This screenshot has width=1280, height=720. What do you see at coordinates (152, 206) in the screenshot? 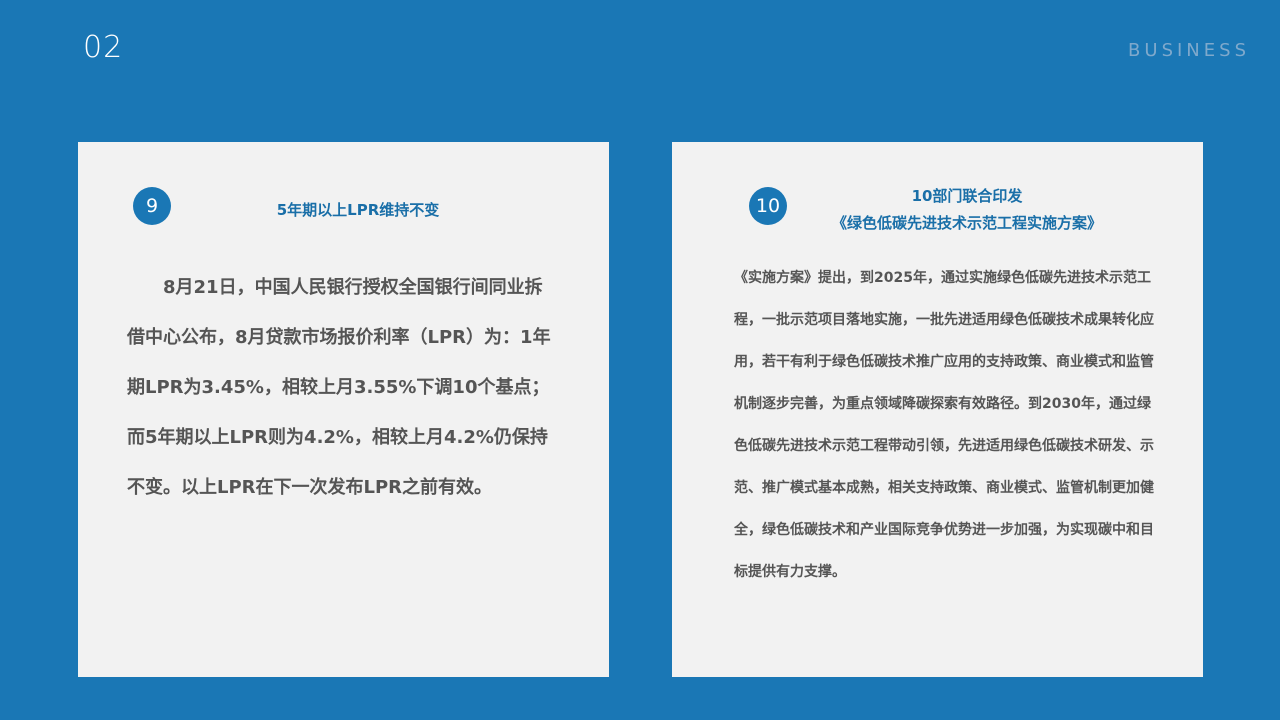
I see `card-number-badge: 9` at bounding box center [152, 206].